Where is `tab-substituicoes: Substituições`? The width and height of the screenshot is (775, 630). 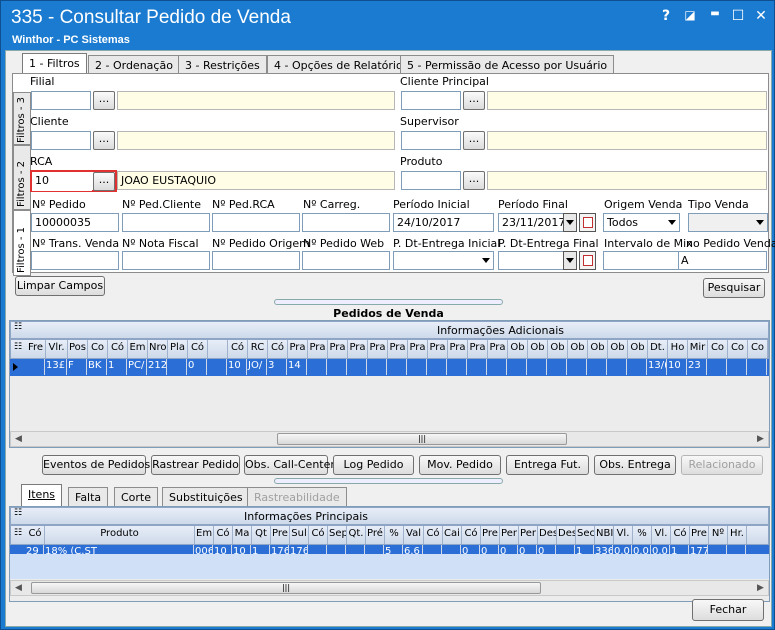 tab-substituicoes: Substituições is located at coordinates (206, 496).